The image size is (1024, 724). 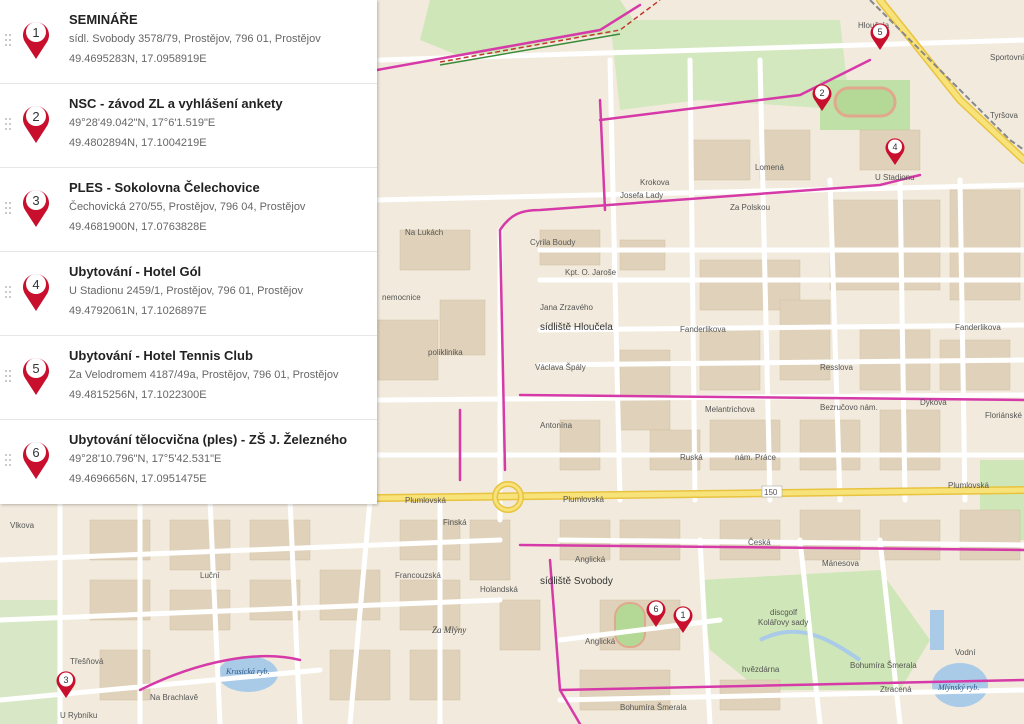 I want to click on map-pin-3-number: 3, so click(x=65, y=680).